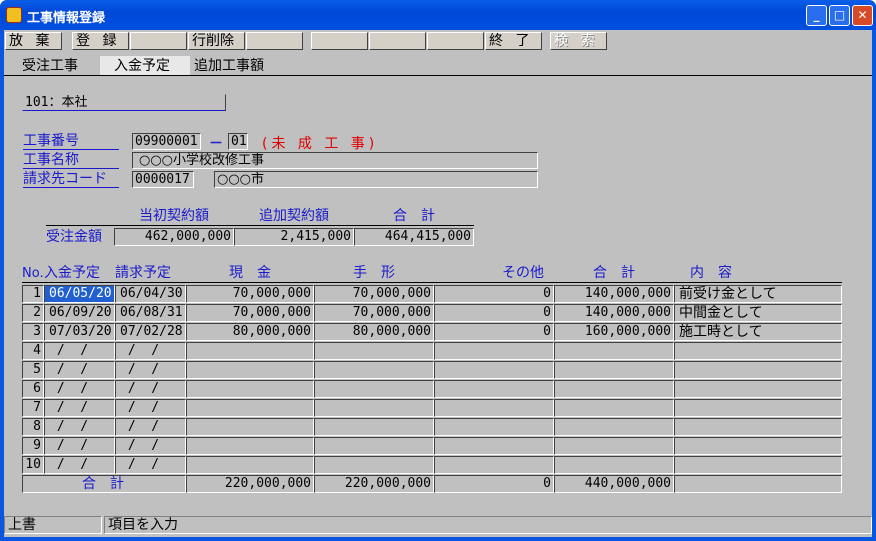 Image resolution: width=876 pixels, height=541 pixels. I want to click on billing-date-cell: 06/04/30, so click(150, 294).